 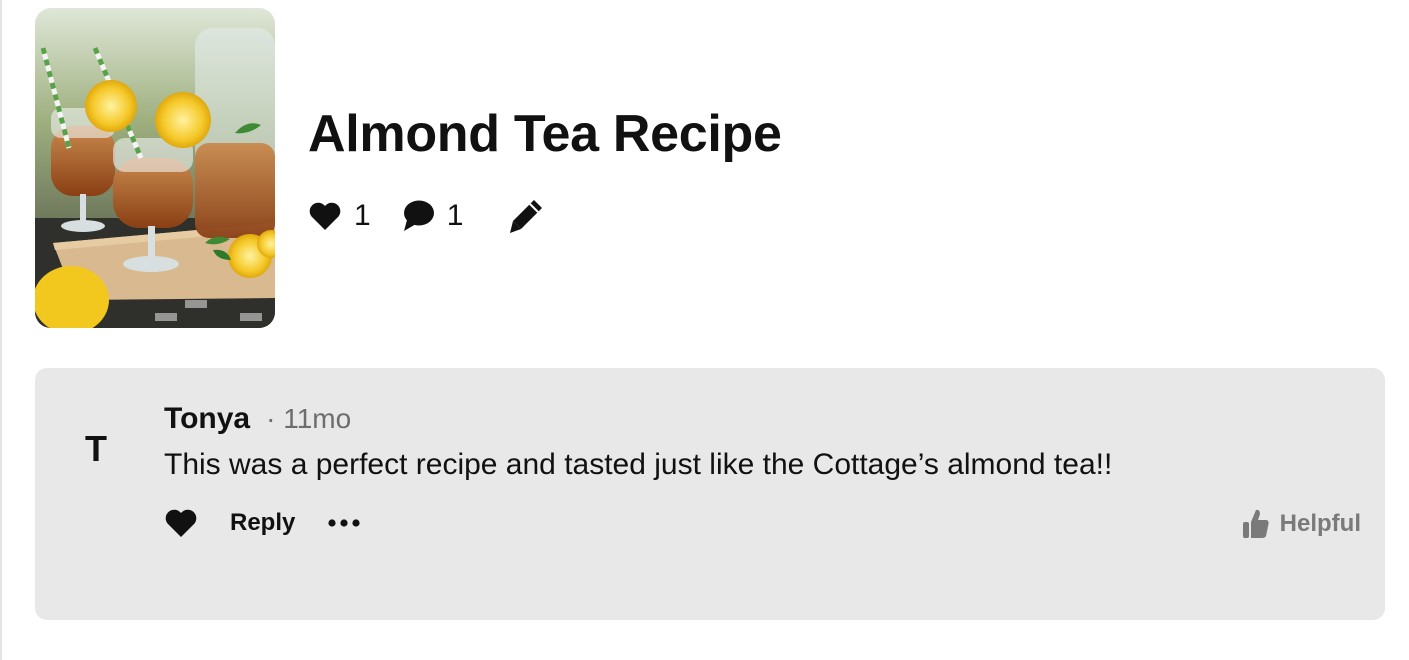 I want to click on helpful-label: Helpful, so click(x=1320, y=523).